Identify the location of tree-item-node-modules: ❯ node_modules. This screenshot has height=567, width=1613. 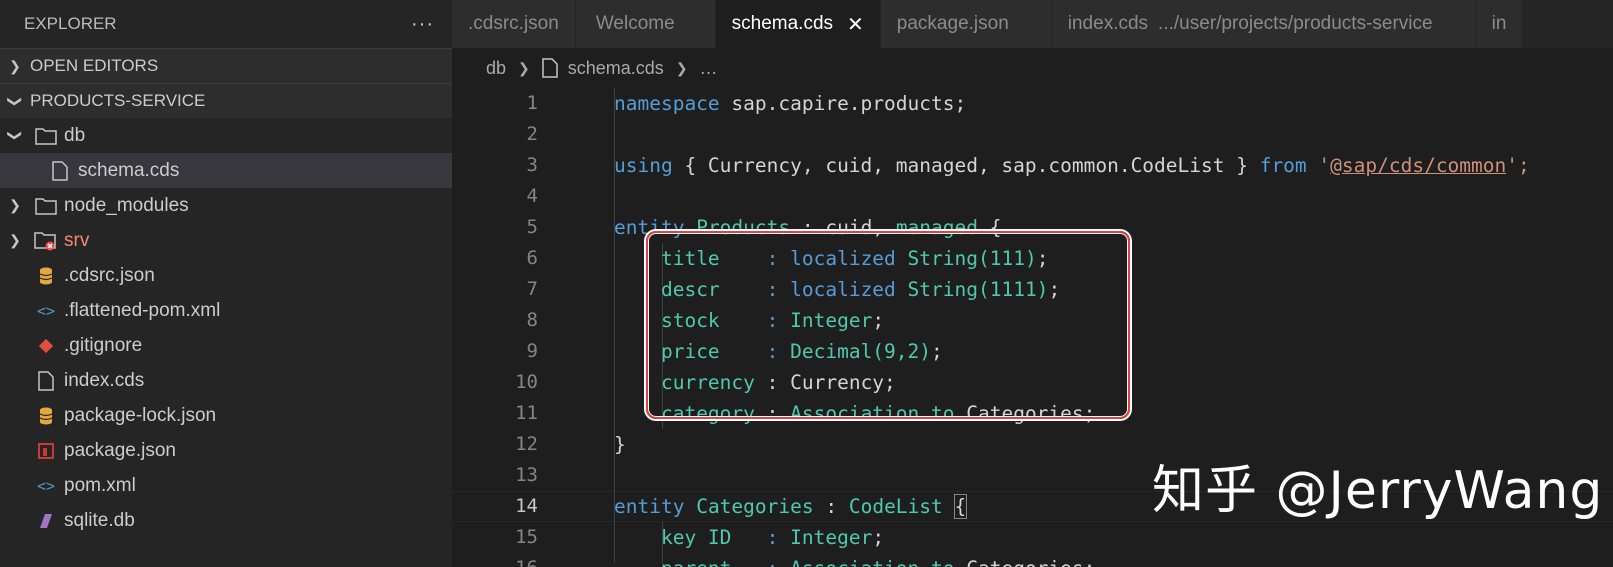
(226, 205).